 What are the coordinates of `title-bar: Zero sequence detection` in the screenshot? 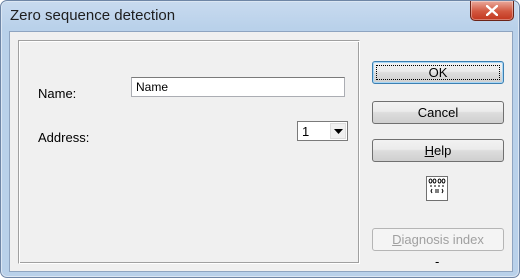 It's located at (260, 15).